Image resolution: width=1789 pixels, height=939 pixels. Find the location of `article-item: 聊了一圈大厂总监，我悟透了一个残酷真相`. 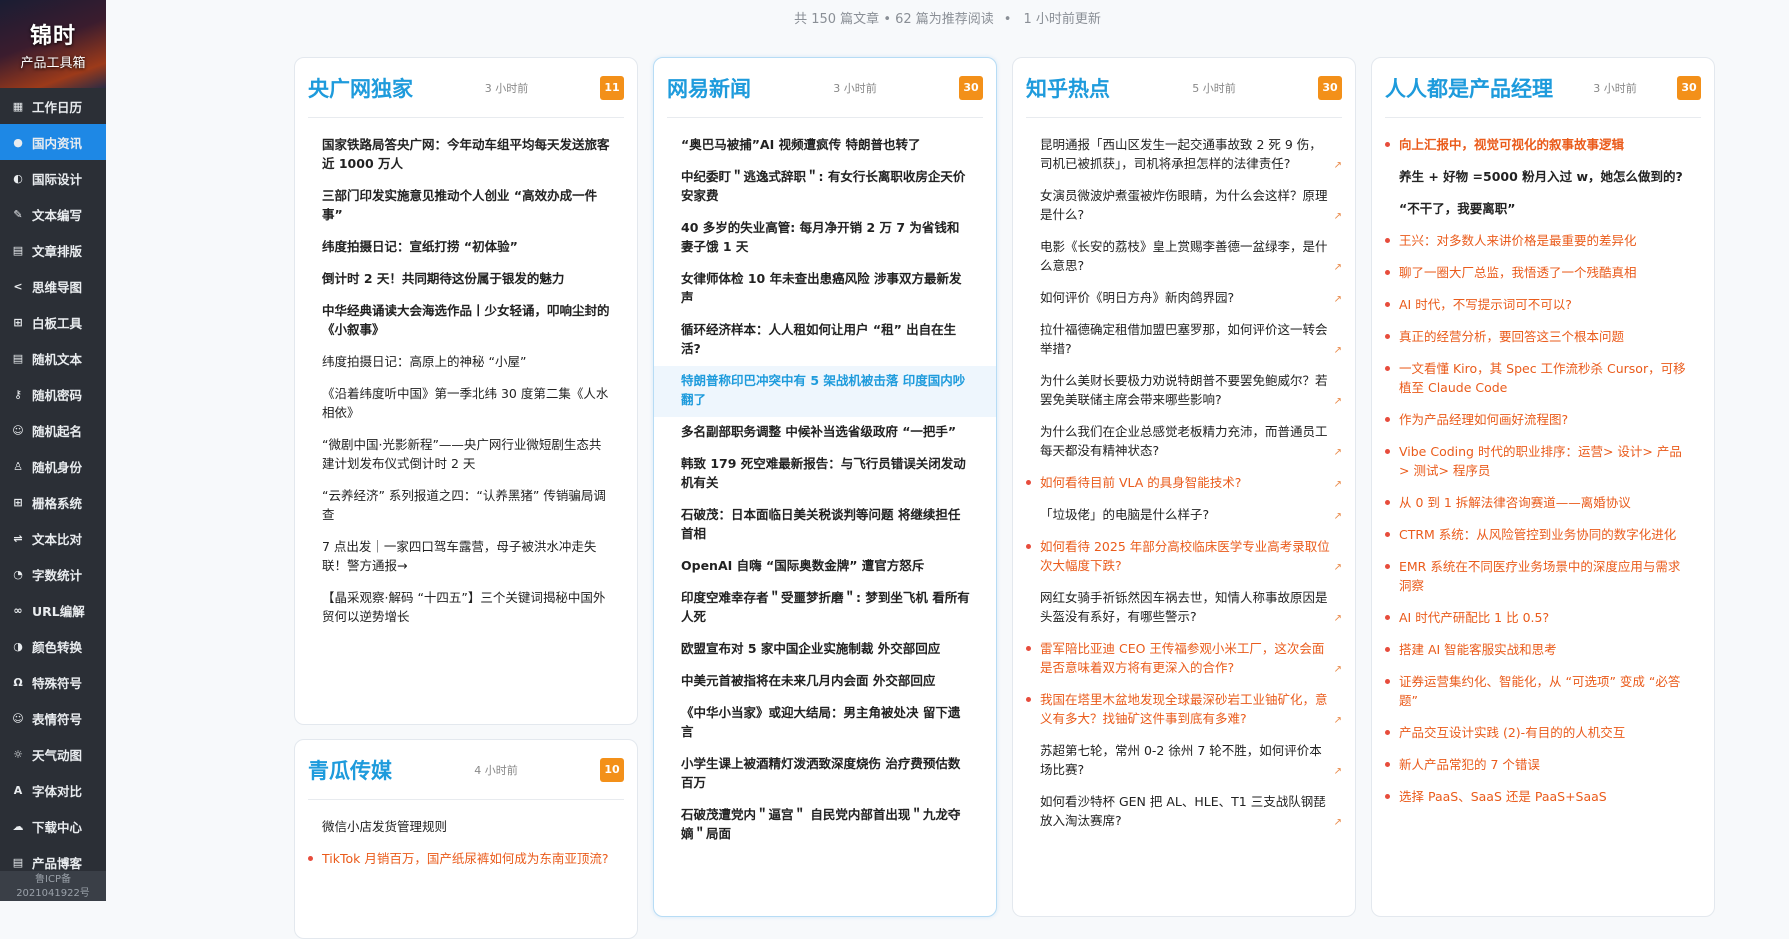

article-item: 聊了一圈大厂总监，我悟透了一个残酷真相 is located at coordinates (1543, 274).